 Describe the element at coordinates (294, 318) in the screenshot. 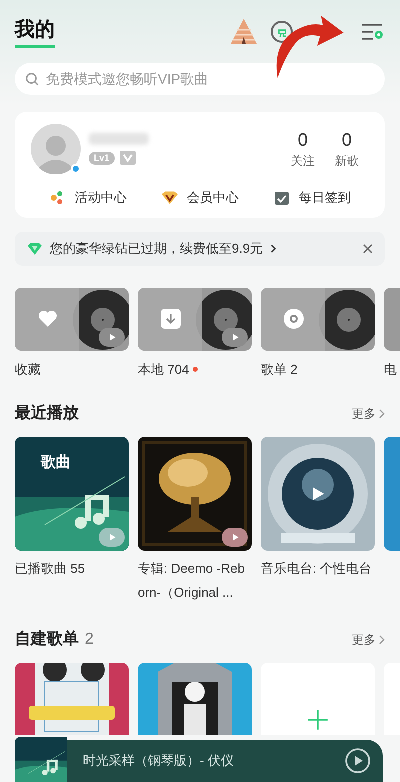

I see `disc-icon` at that location.